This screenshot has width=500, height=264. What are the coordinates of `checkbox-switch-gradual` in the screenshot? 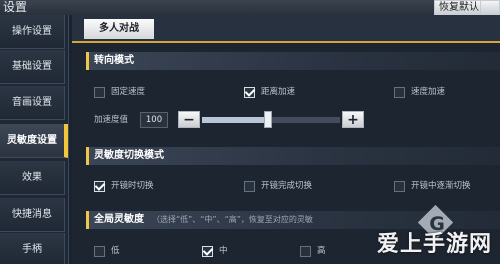 It's located at (399, 186).